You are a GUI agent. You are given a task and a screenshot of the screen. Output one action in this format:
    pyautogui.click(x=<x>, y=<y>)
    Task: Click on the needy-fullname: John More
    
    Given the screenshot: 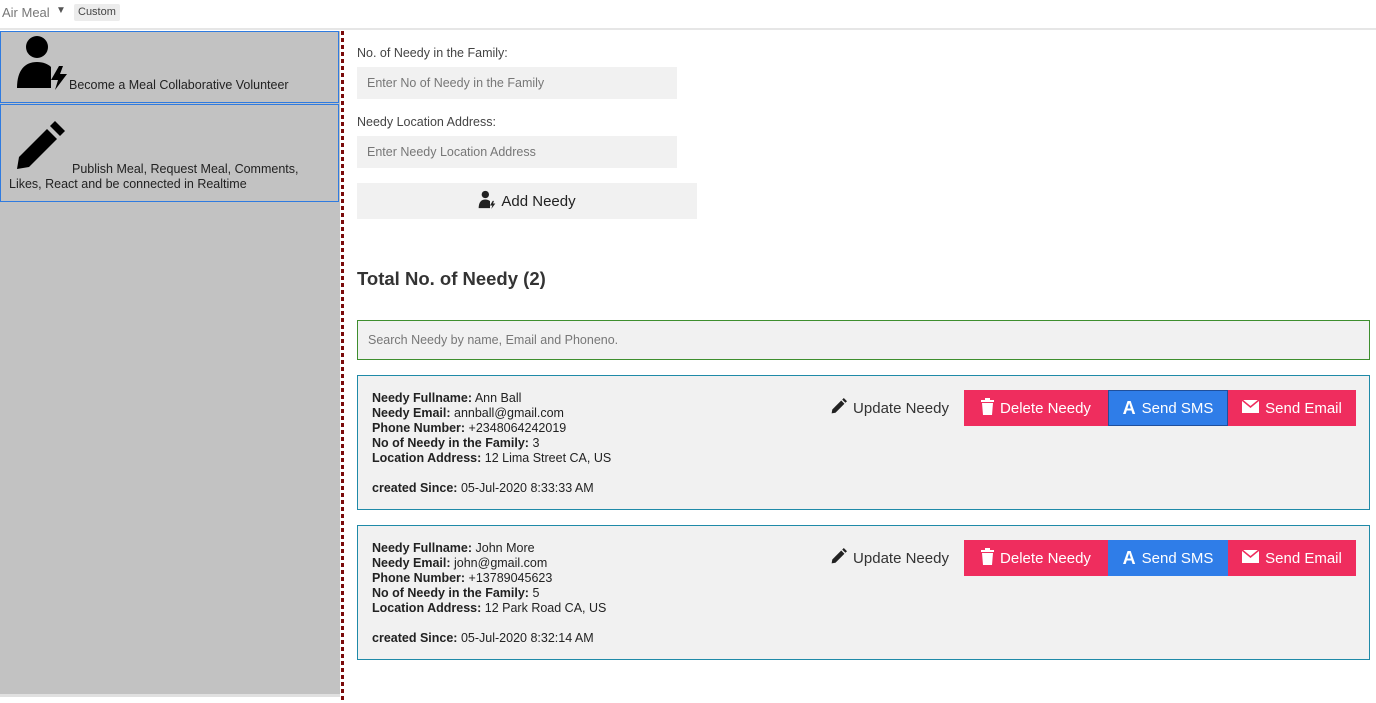 What is the action you would take?
    pyautogui.click(x=505, y=548)
    